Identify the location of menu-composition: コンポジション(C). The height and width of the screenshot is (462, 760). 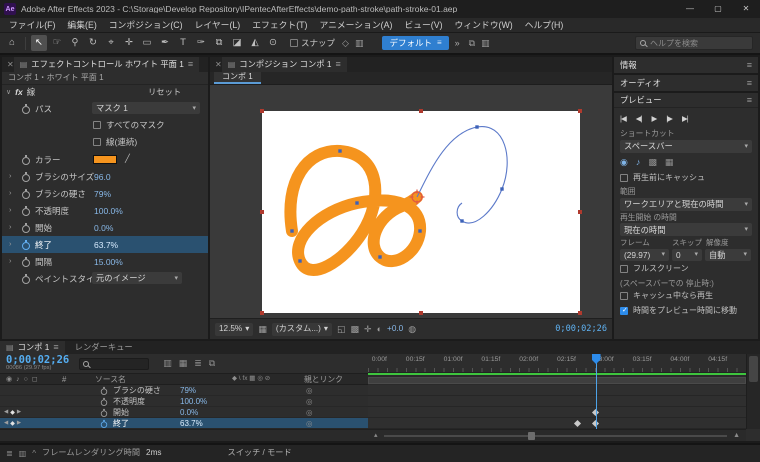
(146, 25).